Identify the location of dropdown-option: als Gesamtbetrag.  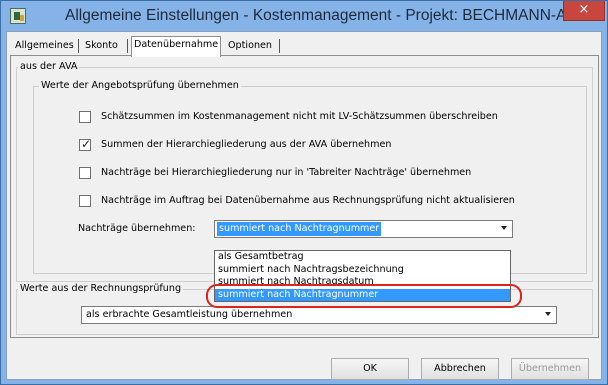
(362, 257).